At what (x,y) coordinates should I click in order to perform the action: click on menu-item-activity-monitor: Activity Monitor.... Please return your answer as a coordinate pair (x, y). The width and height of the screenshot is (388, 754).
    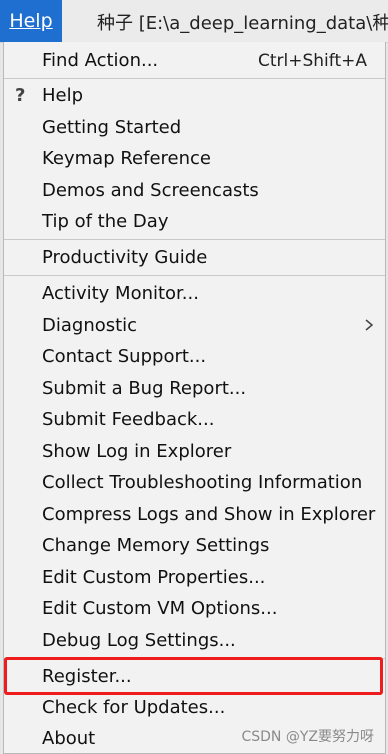
    Looking at the image, I should click on (194, 293).